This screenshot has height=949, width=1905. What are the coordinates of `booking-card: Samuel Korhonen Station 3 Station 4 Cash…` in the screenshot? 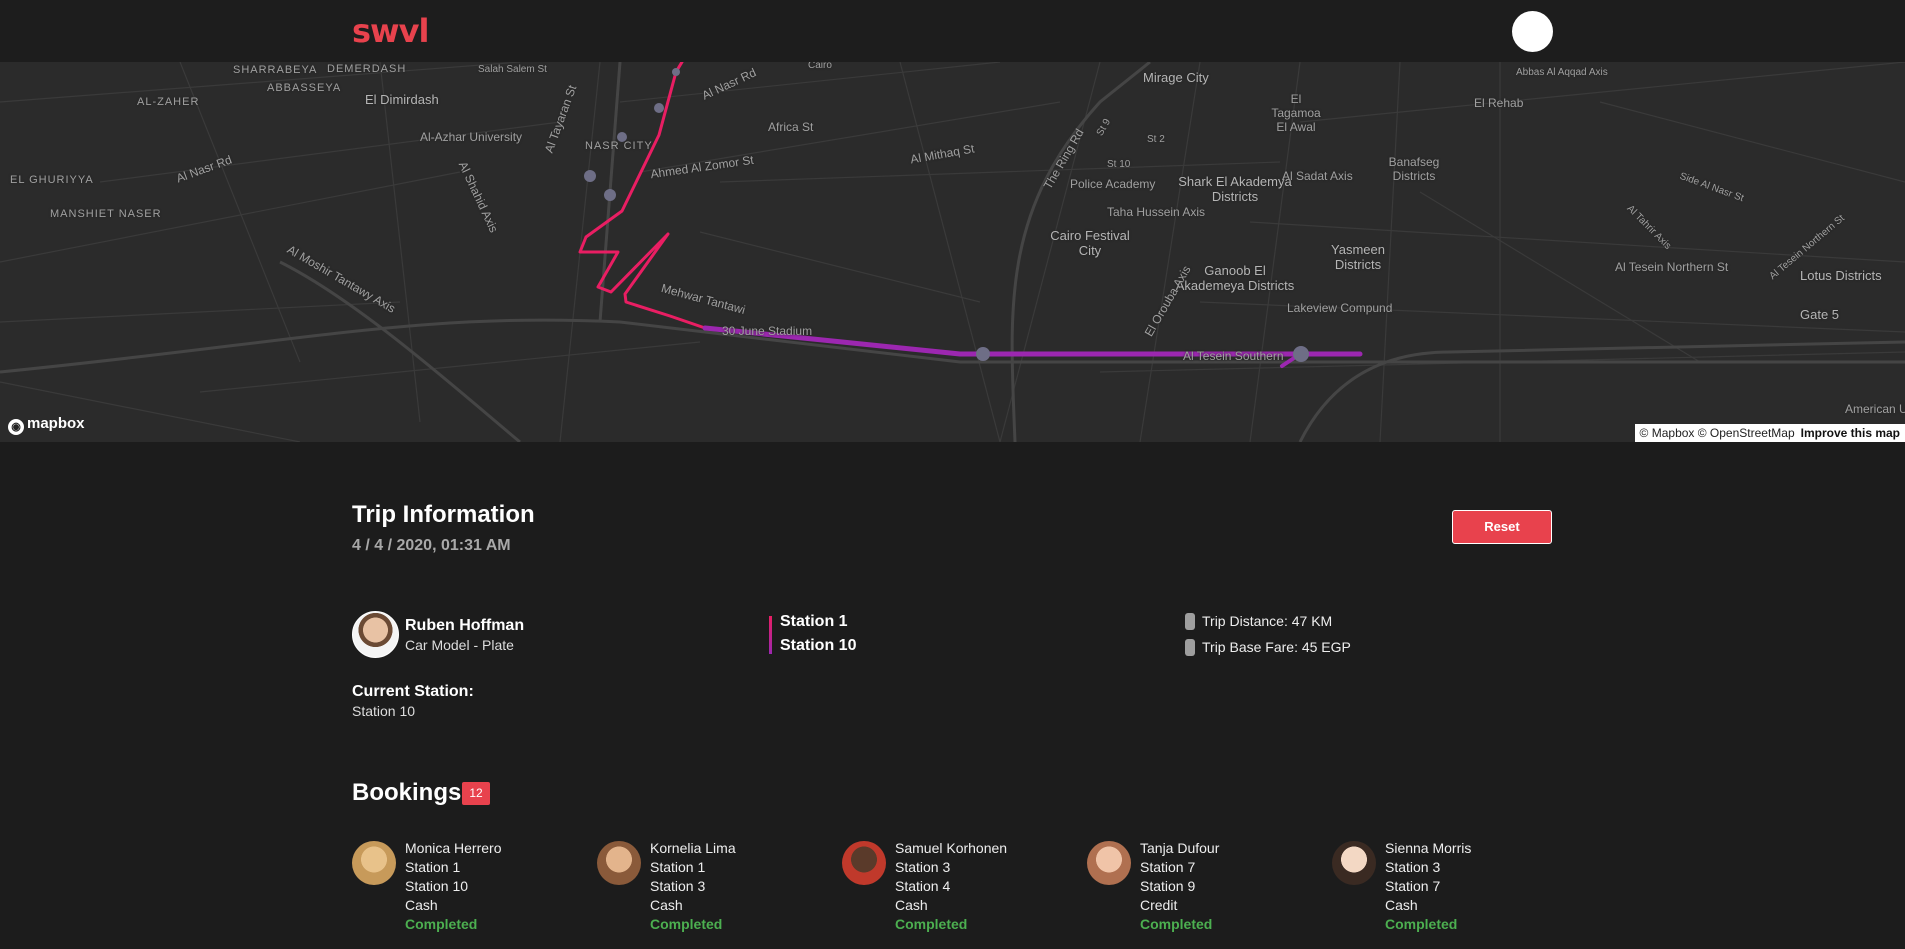 It's located at (942, 894).